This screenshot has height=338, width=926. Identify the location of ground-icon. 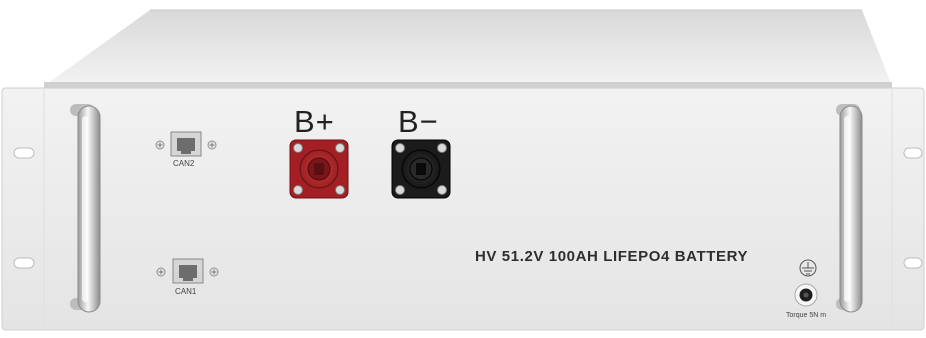
(808, 268).